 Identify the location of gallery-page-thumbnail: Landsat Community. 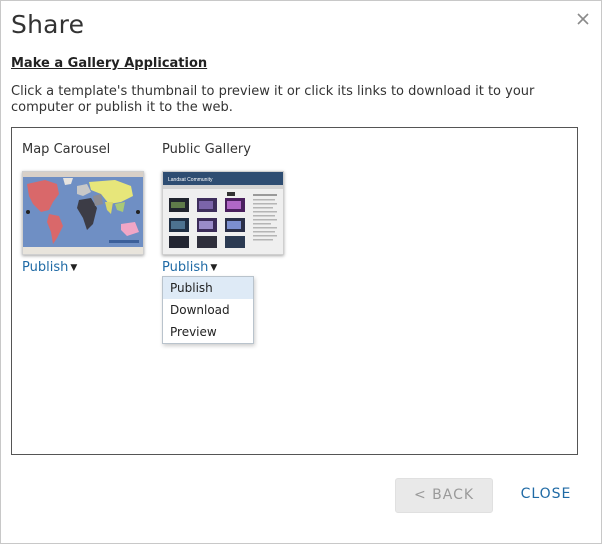
(223, 213).